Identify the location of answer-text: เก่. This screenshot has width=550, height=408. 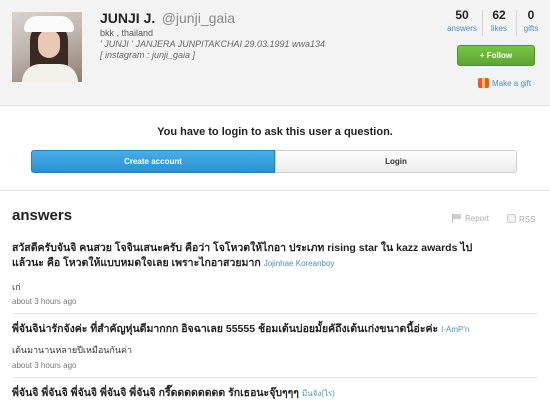
(16, 287).